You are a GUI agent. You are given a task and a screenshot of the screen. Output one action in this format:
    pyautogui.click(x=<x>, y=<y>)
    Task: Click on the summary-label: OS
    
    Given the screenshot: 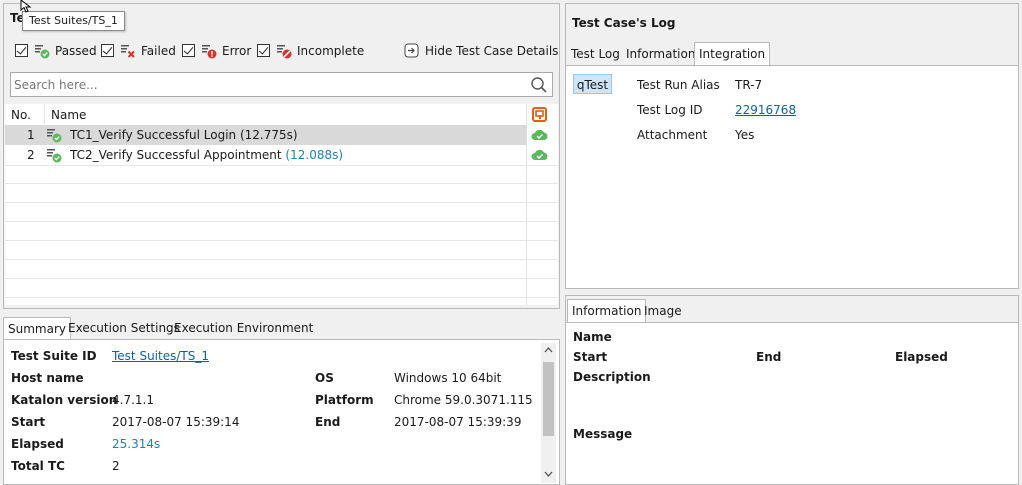 What is the action you would take?
    pyautogui.click(x=324, y=378)
    